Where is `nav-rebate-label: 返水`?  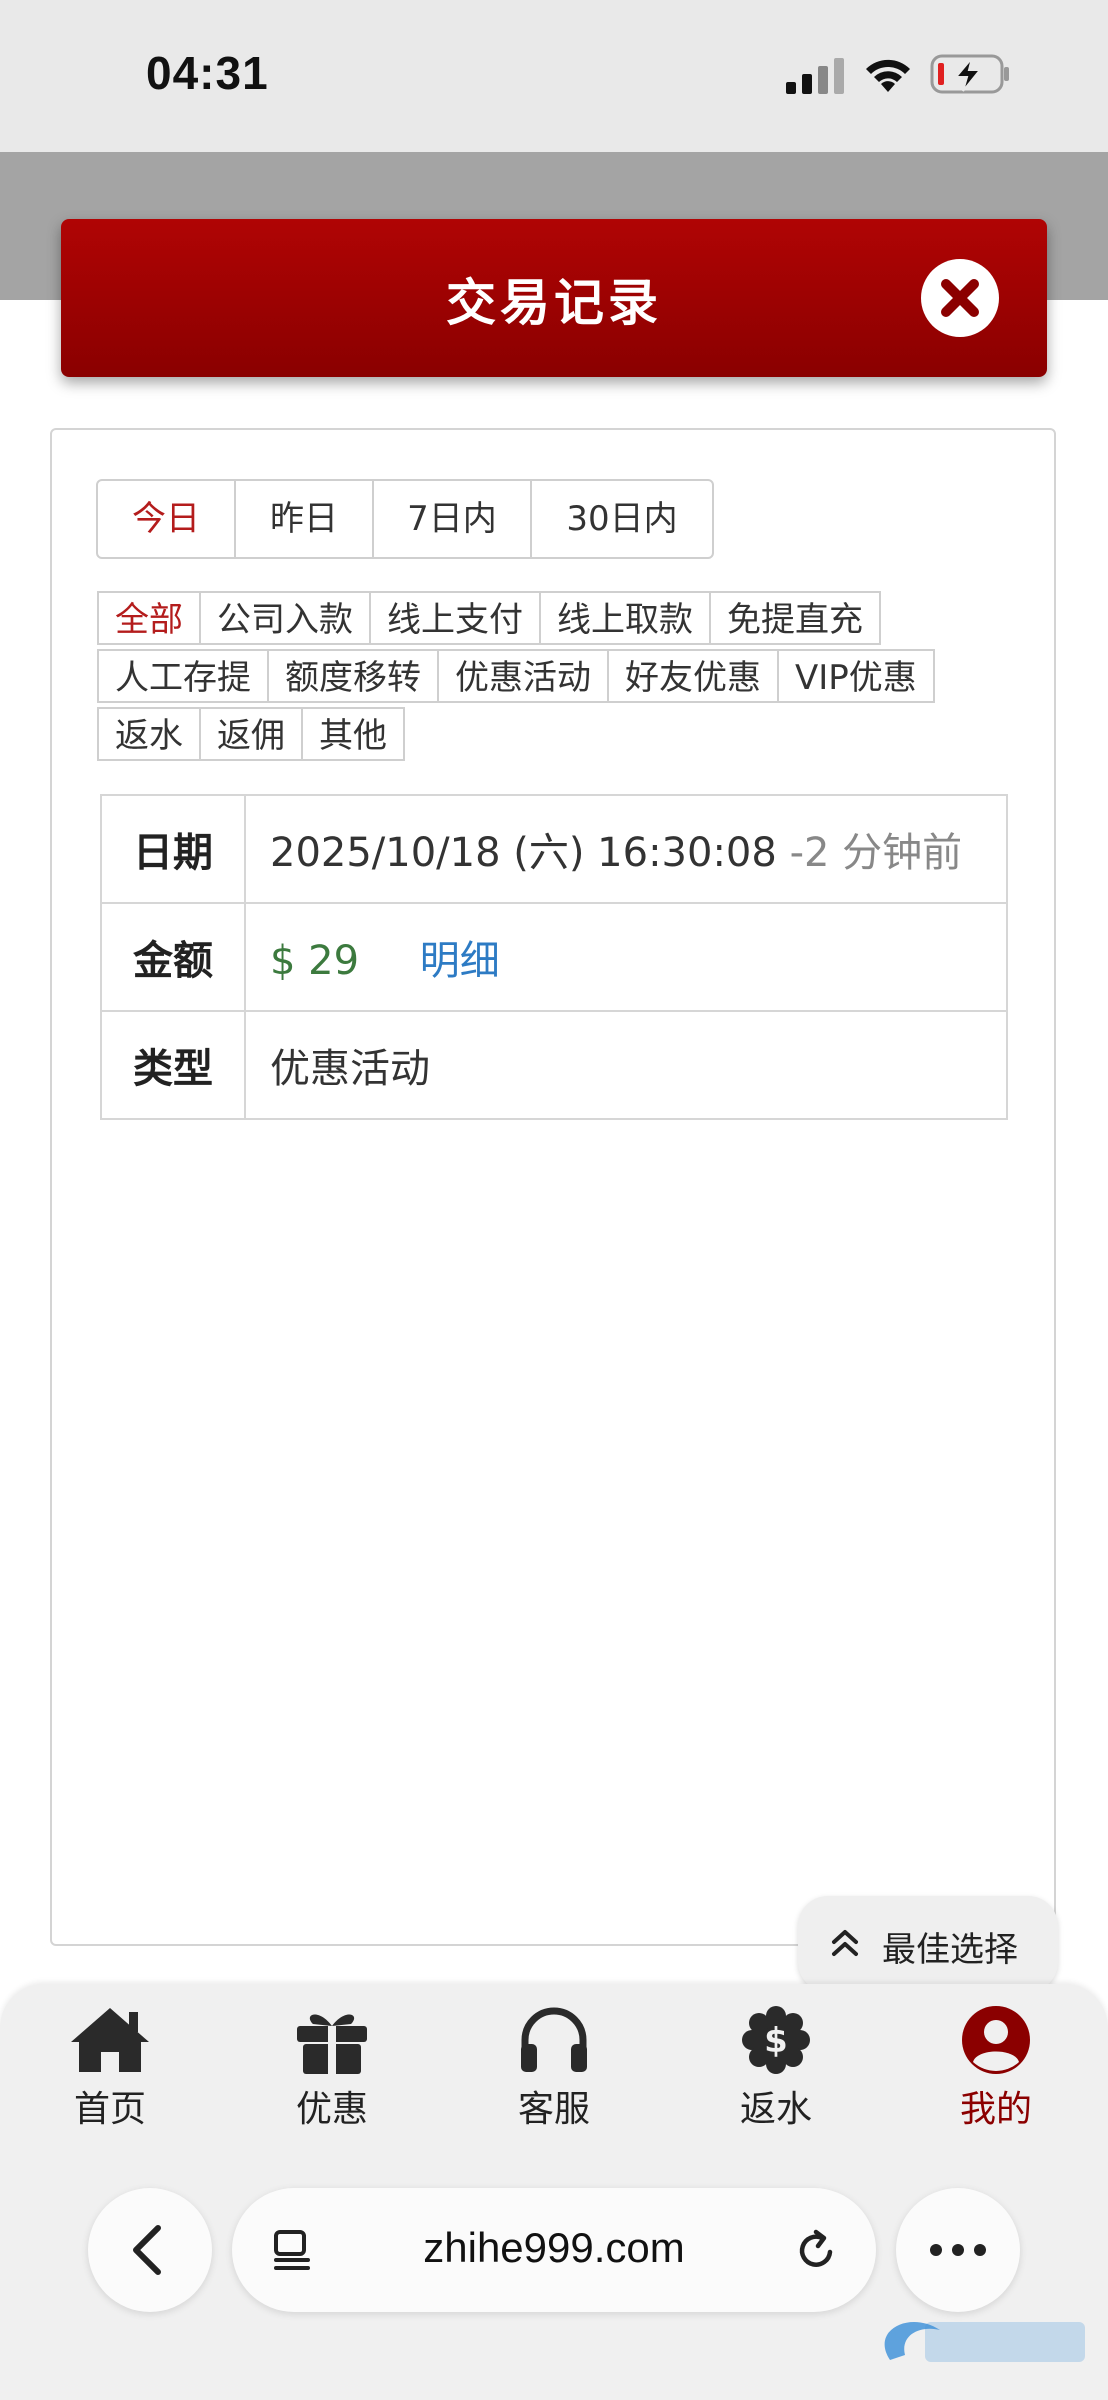
nav-rebate-label: 返水 is located at coordinates (775, 2109).